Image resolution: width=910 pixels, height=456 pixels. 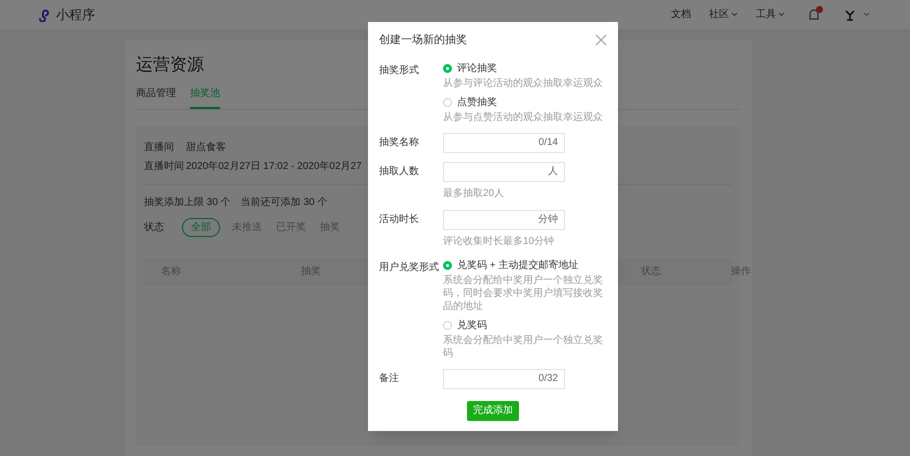 I want to click on input-field: 人, so click(x=504, y=172).